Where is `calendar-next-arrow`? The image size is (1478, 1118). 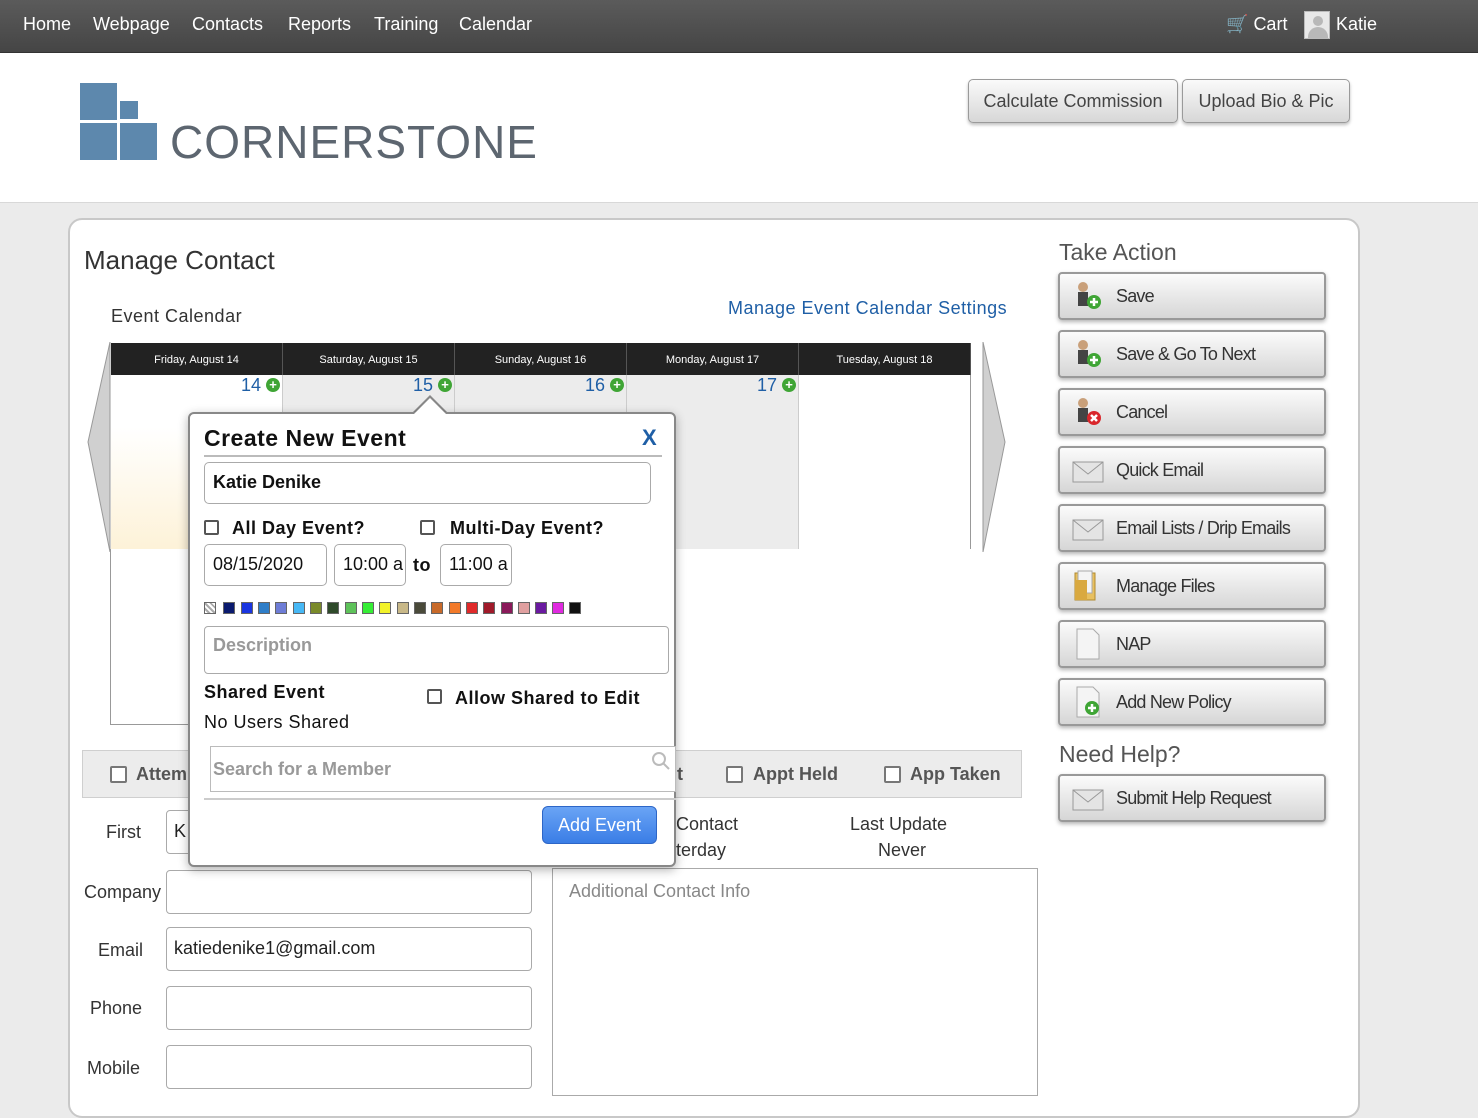 calendar-next-arrow is located at coordinates (994, 447).